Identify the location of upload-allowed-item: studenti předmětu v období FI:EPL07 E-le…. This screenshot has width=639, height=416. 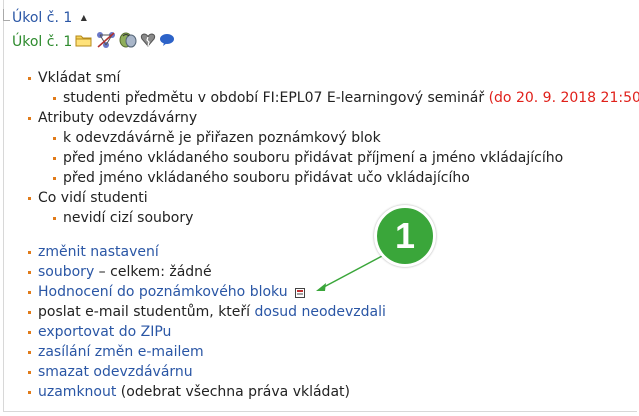
(346, 98).